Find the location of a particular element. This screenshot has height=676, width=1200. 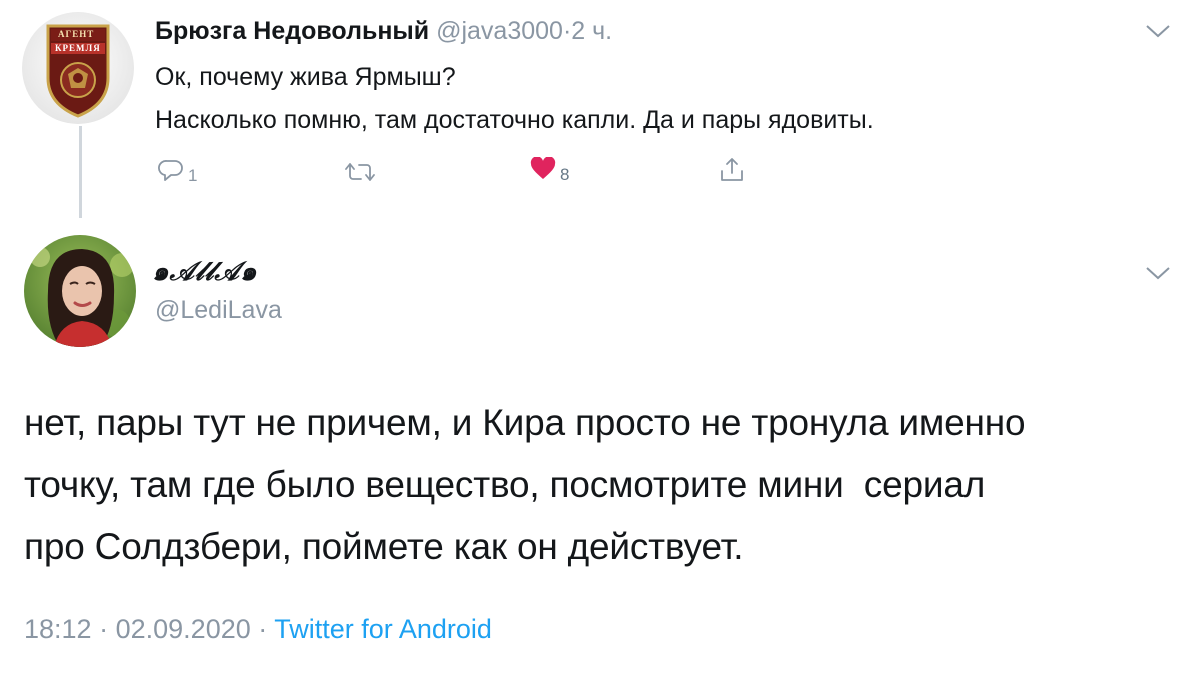

display-name: ๑𝒜𝓁𝓁𝒜๑ is located at coordinates (204, 271).